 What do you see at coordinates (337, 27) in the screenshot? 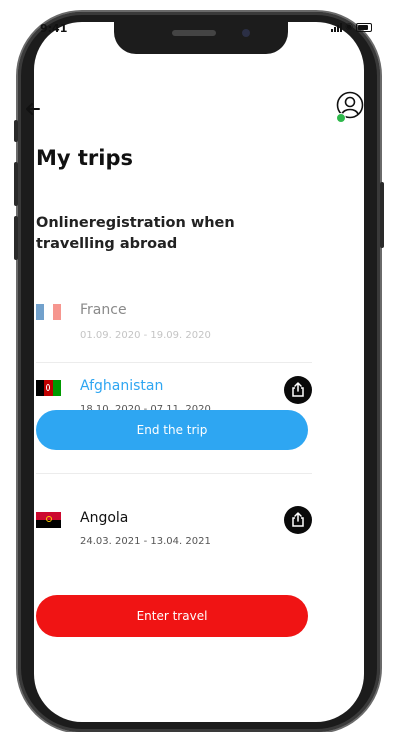
I see `signal-icon` at bounding box center [337, 27].